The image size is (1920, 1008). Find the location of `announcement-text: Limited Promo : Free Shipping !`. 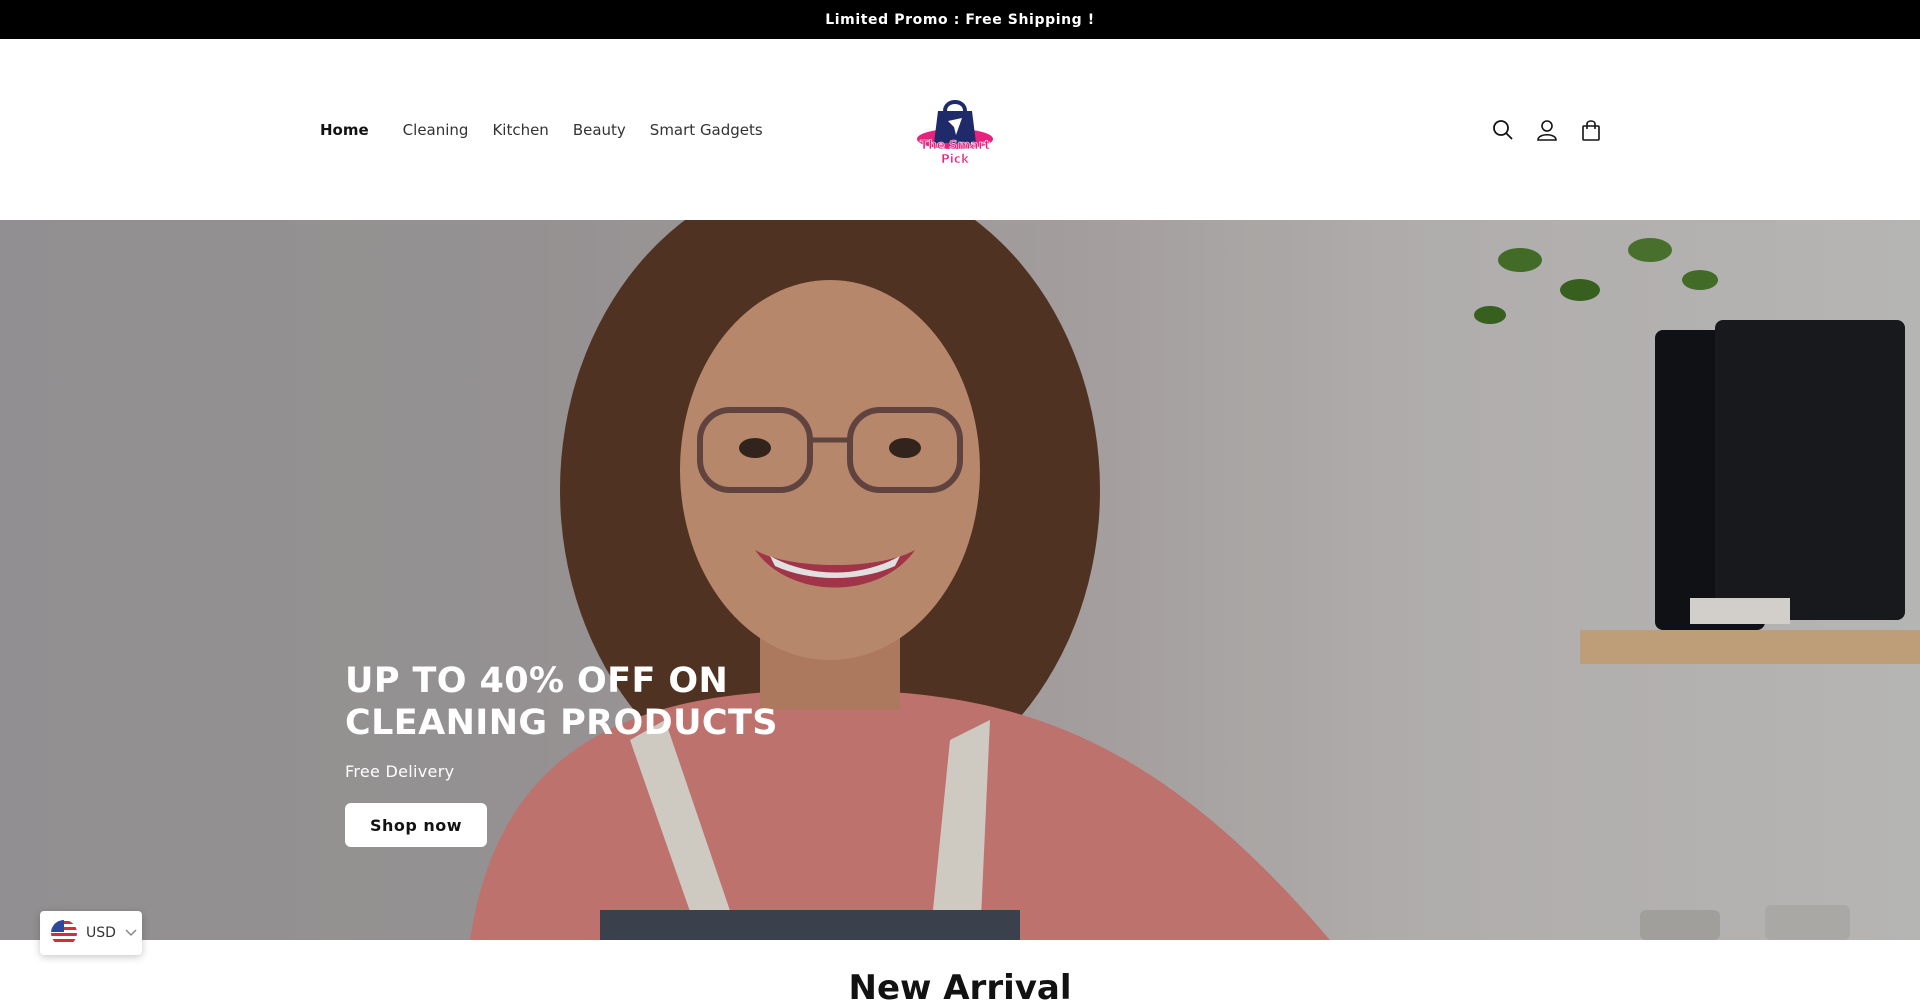

announcement-text: Limited Promo : Free Shipping ! is located at coordinates (960, 19).